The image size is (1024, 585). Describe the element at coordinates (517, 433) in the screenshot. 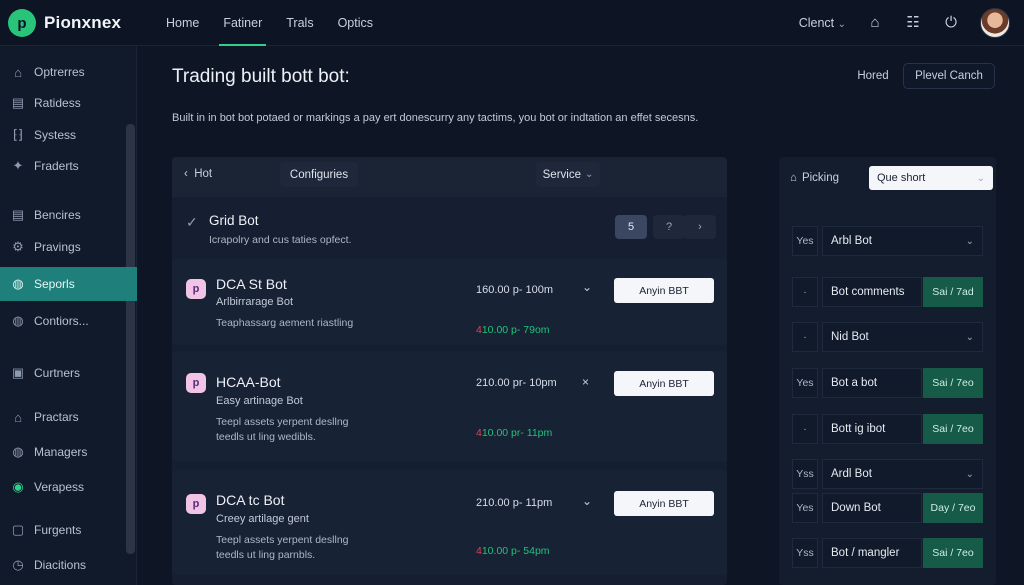

I see `bot-change-value: 10.00 pr- 11pm` at that location.